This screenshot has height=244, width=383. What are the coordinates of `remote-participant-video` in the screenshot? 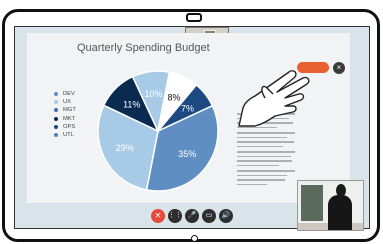 It's located at (330, 205).